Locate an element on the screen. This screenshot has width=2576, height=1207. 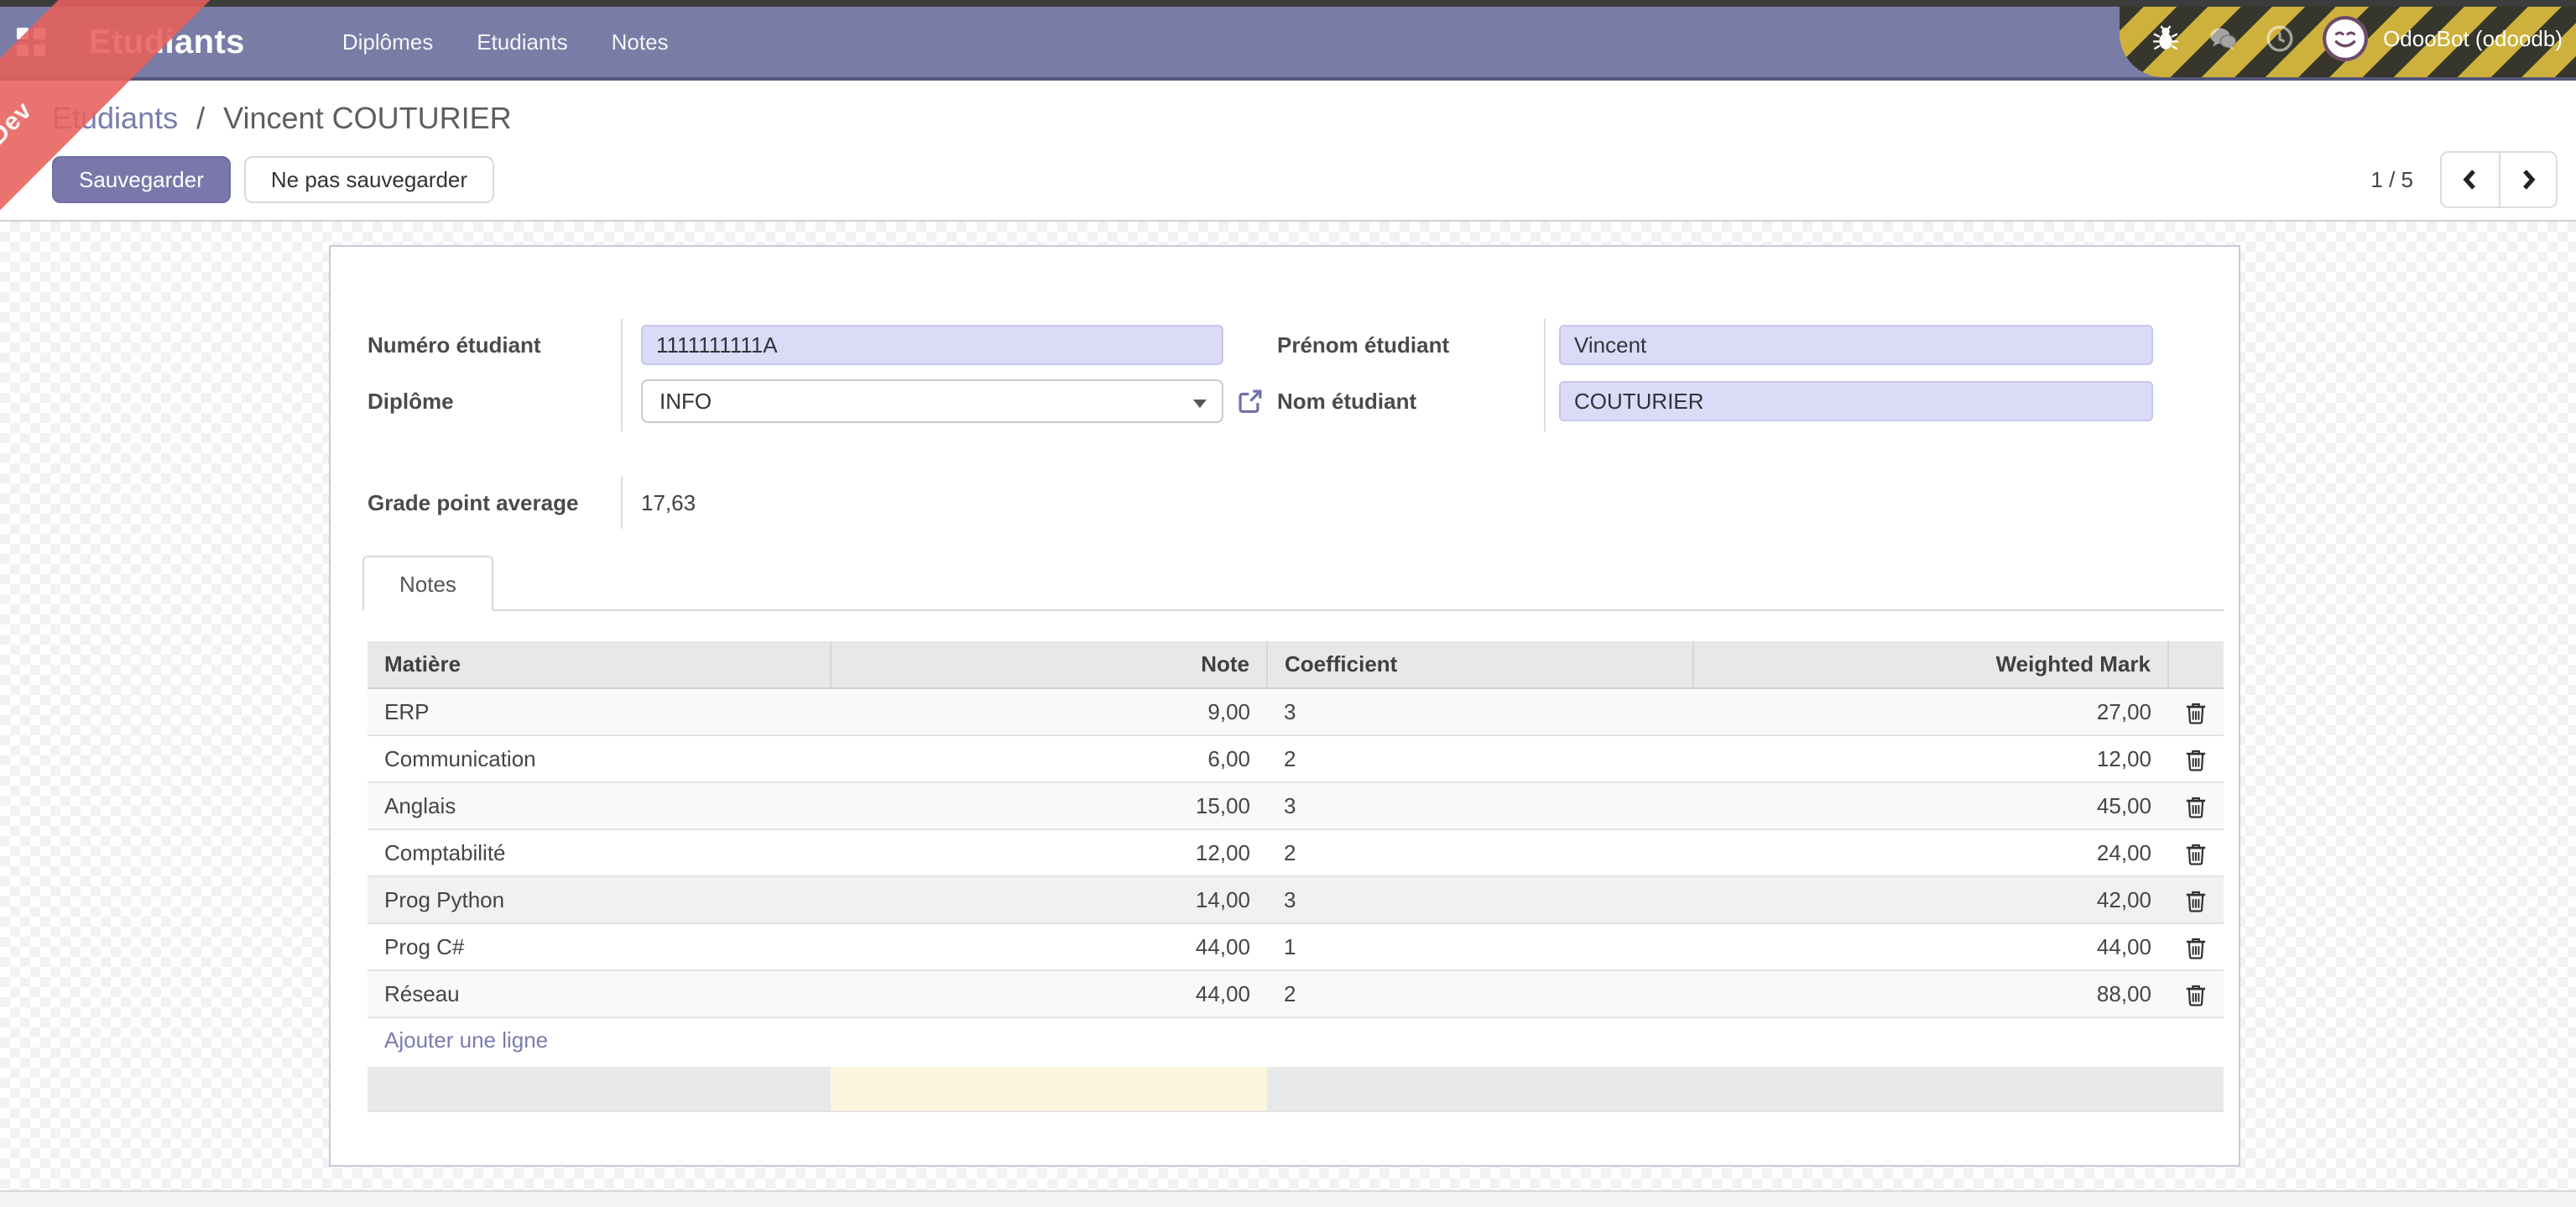
gpa-row: Grade point average 17,63 is located at coordinates (1296, 503).